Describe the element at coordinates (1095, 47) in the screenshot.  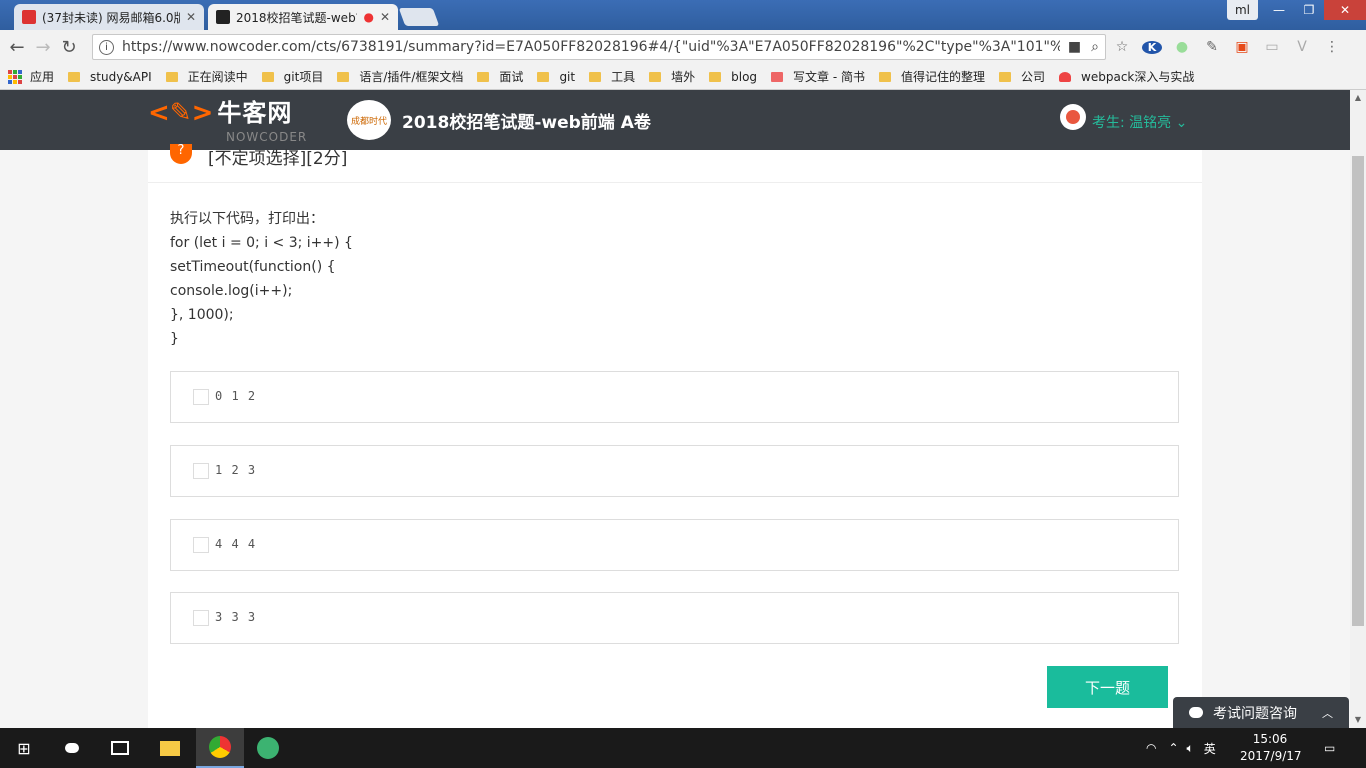
I see `zoom-icon: ⌕` at that location.